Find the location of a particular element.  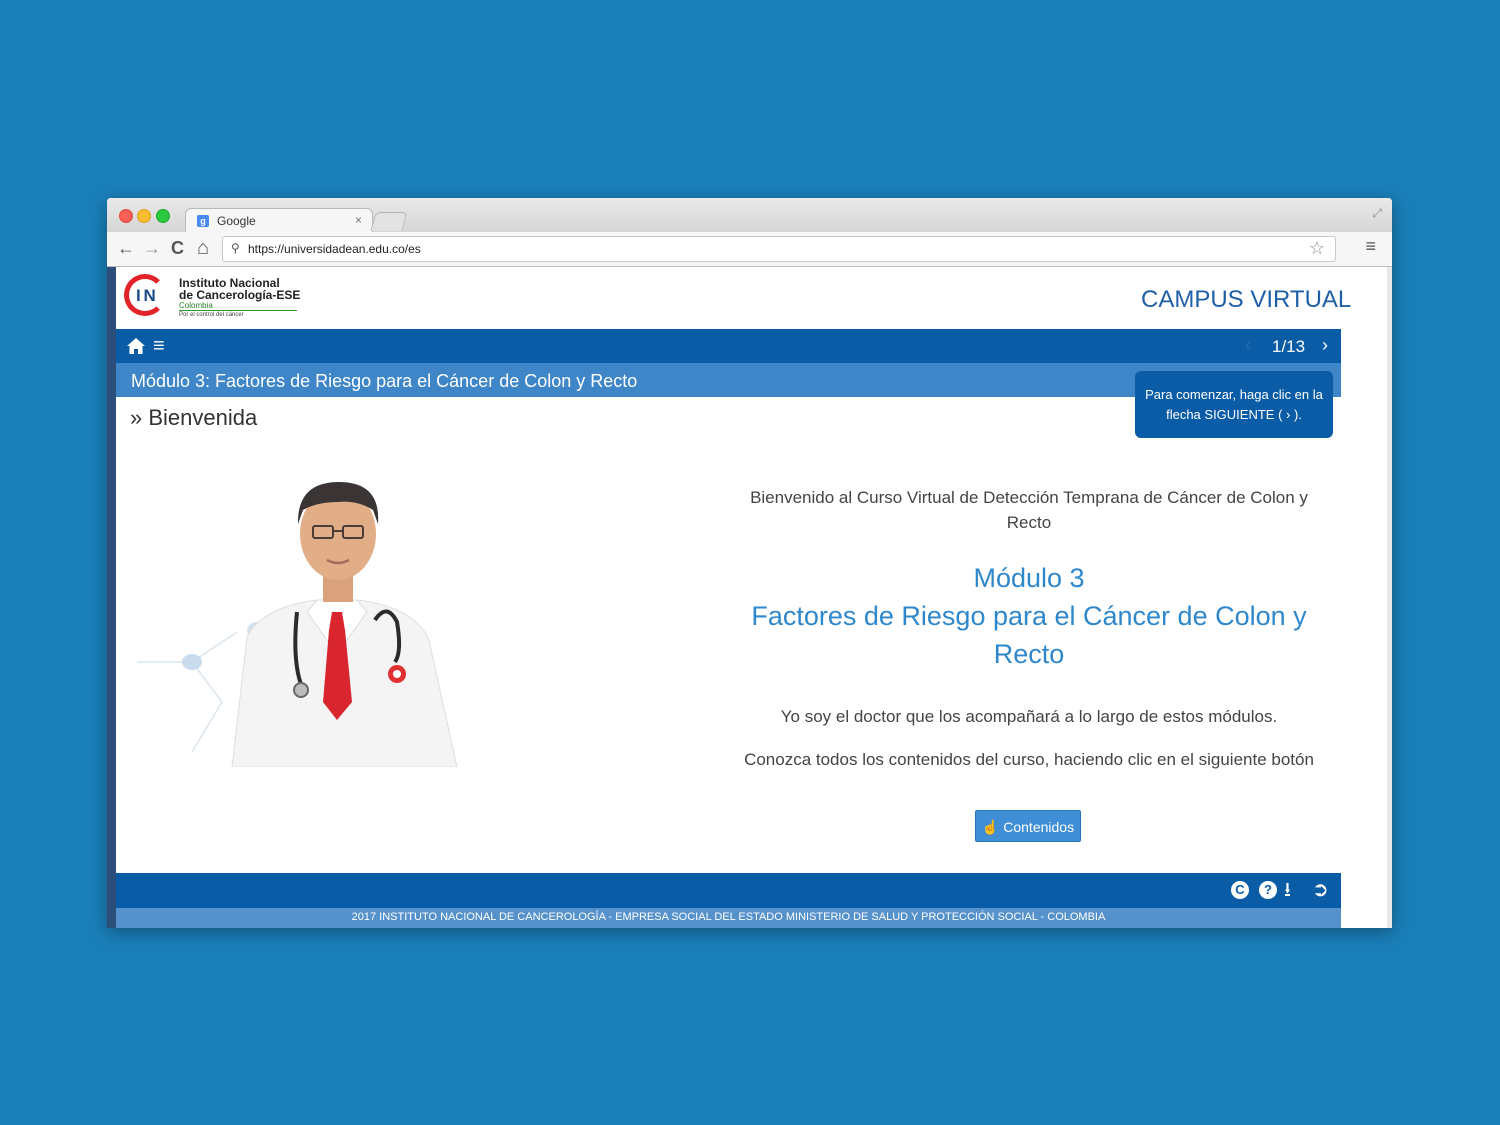

logo-mark: I N is located at coordinates (146, 295).